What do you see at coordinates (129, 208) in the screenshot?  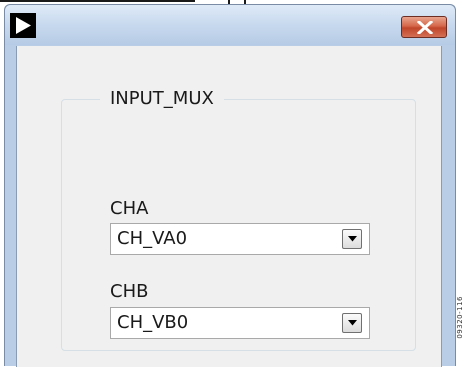 I see `cha-label: CHA` at bounding box center [129, 208].